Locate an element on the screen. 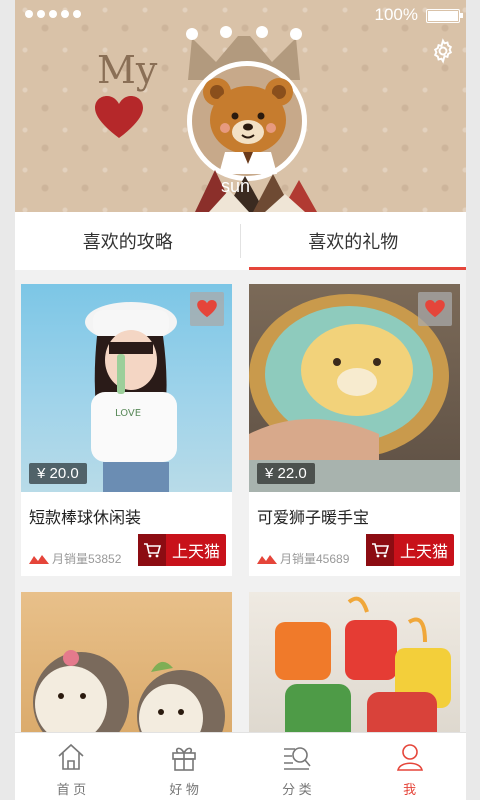 The image size is (480, 800). category-search-icon is located at coordinates (297, 758).